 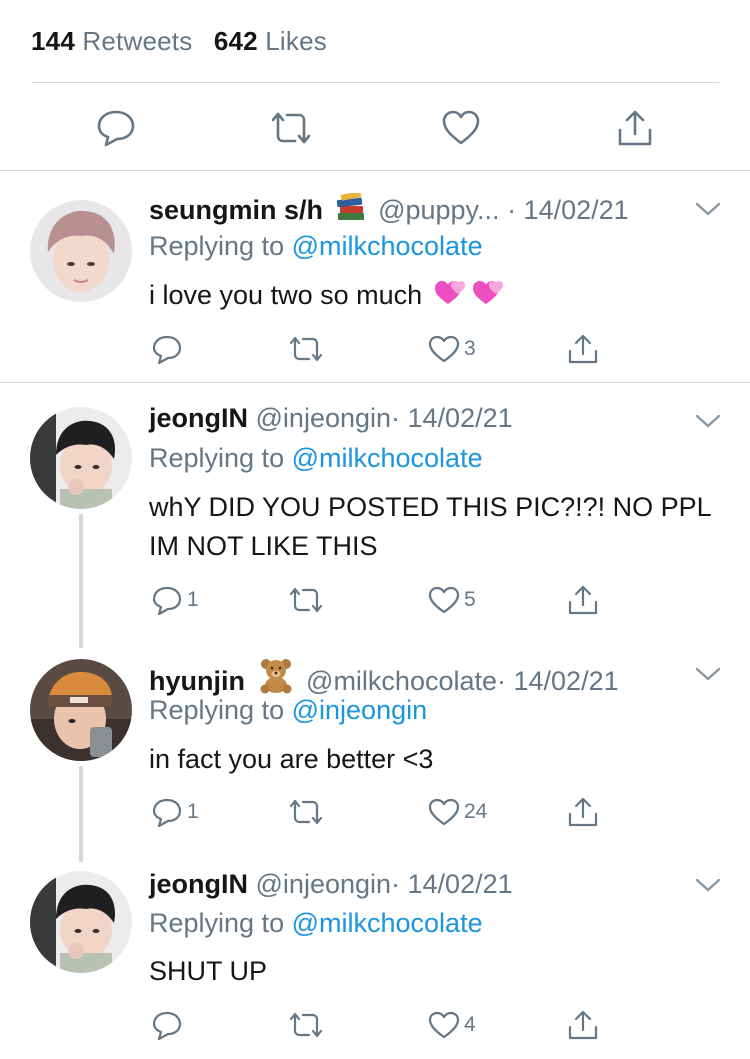 I want to click on like-button, so click(x=461, y=128).